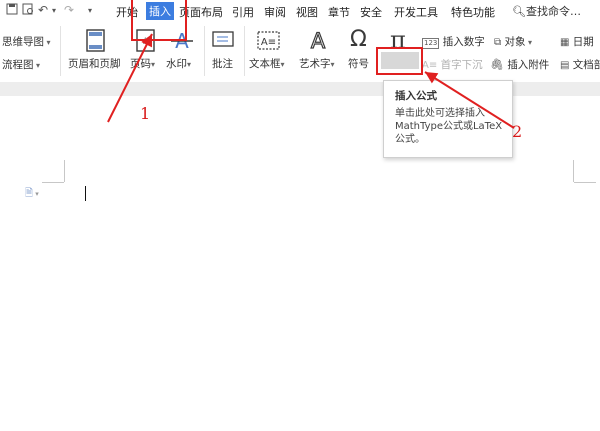 Image resolution: width=600 pixels, height=431 pixels. I want to click on annotation-number-1: 1, so click(145, 113).